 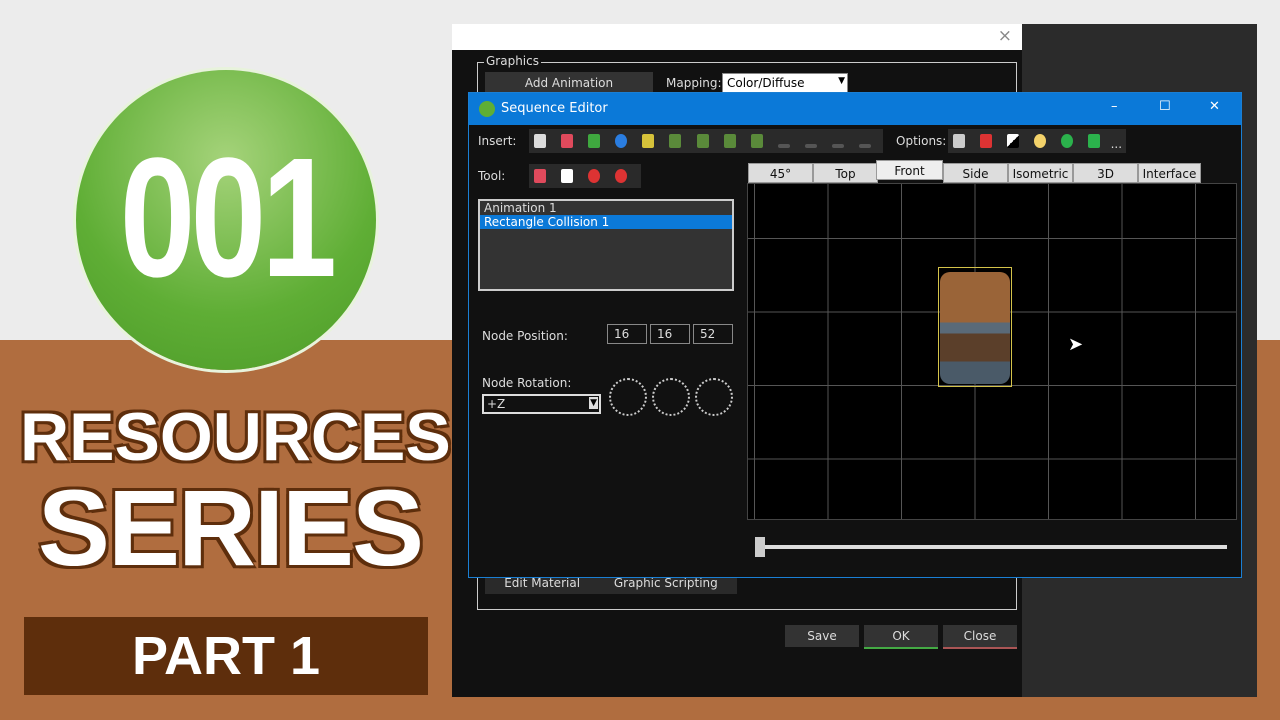 What do you see at coordinates (714, 397) in the screenshot?
I see `rotation-dial-z` at bounding box center [714, 397].